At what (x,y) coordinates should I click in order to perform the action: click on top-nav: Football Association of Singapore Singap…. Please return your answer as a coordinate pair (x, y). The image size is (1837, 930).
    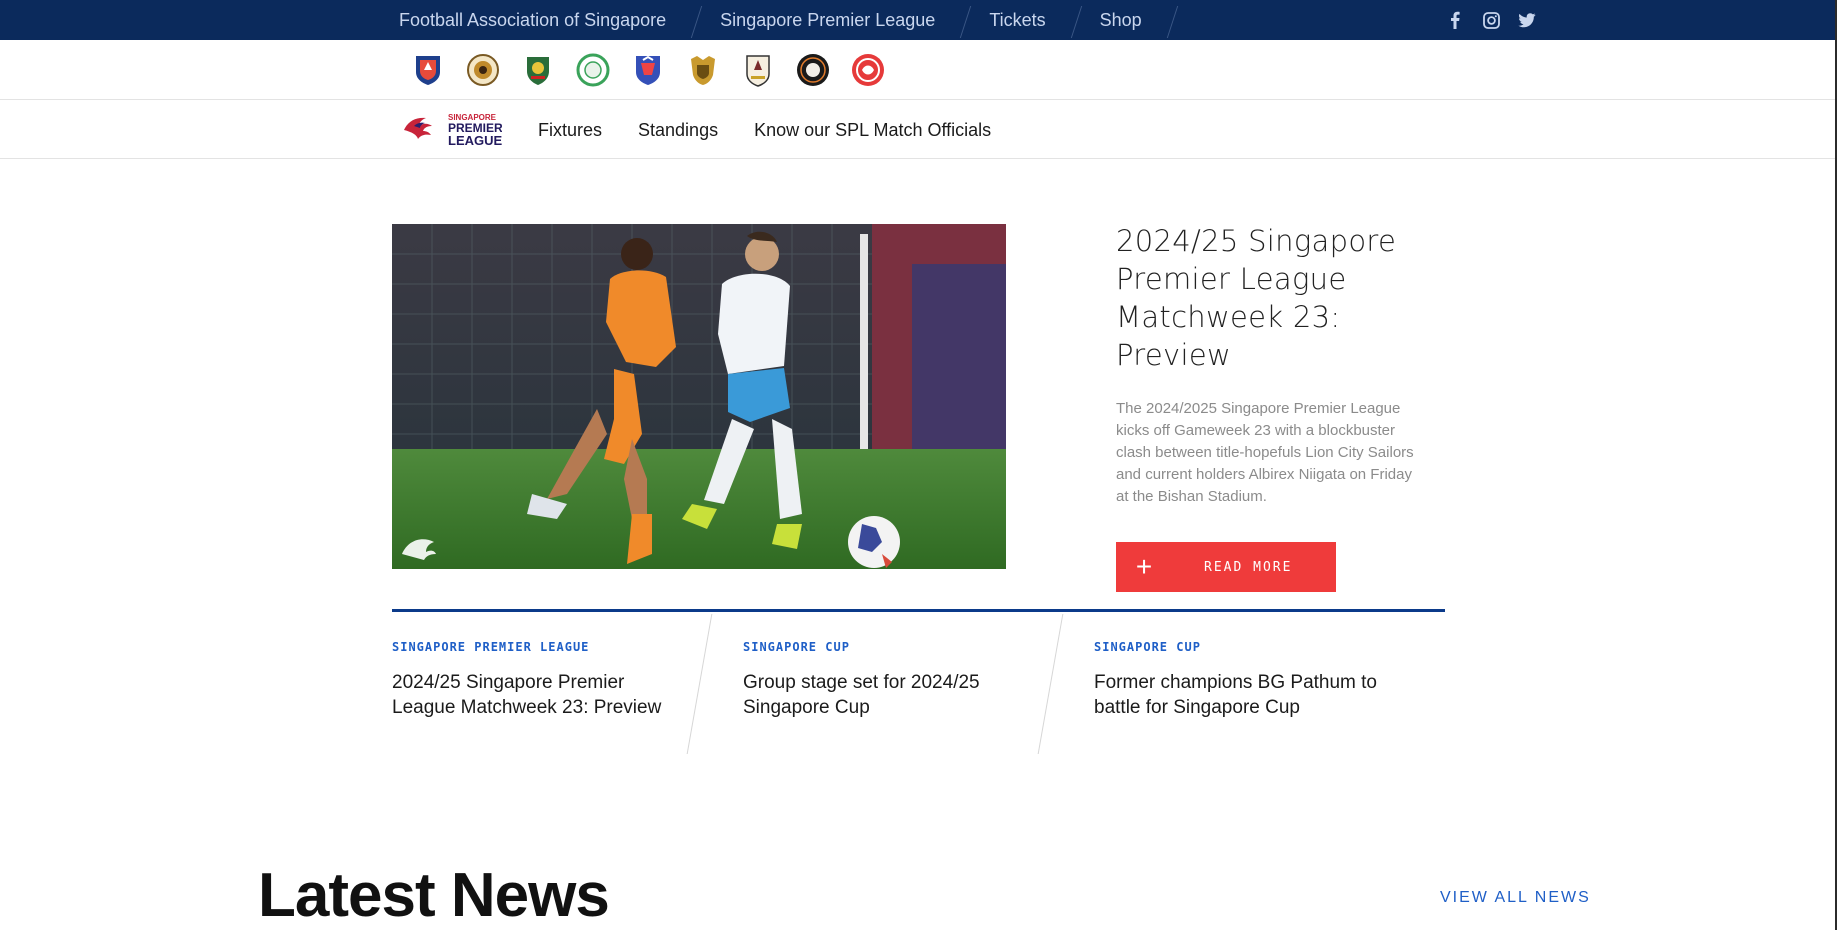
    Looking at the image, I should click on (770, 20).